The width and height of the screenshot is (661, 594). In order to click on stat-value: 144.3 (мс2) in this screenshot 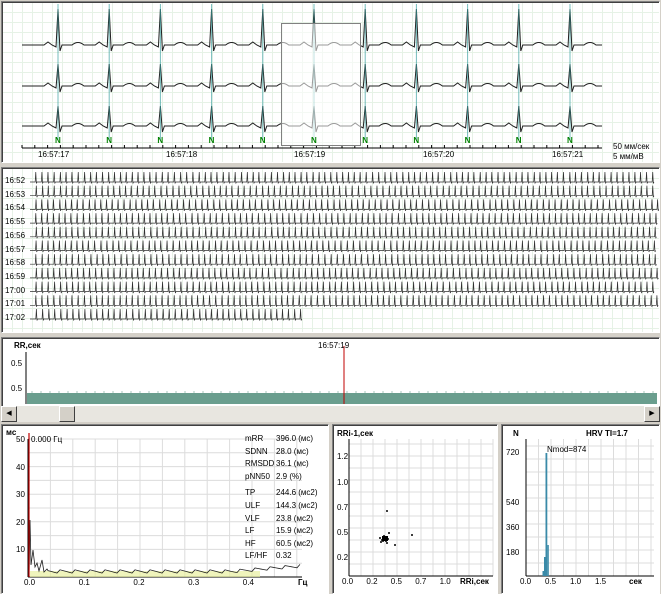, I will do `click(297, 505)`.